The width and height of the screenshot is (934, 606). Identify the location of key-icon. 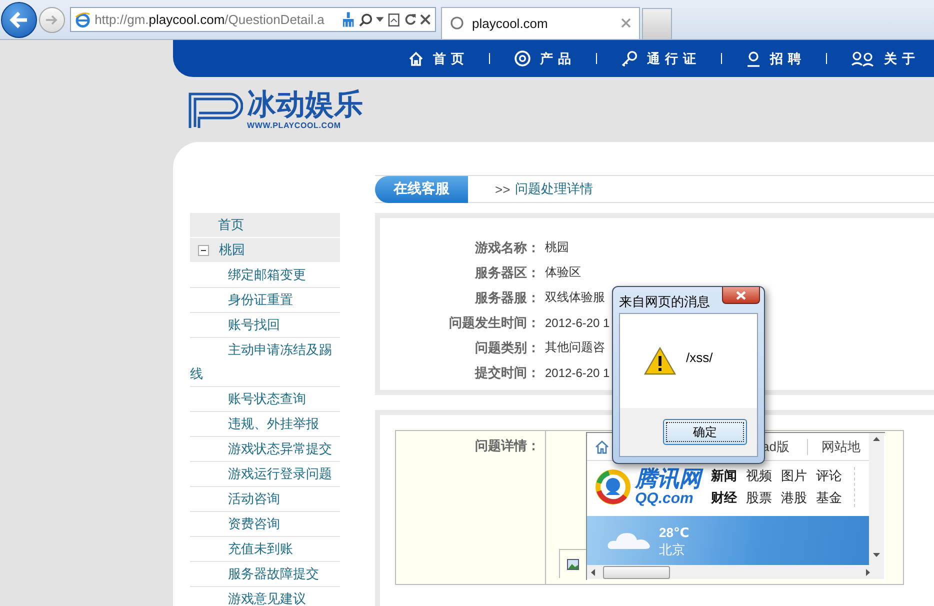
(629, 58).